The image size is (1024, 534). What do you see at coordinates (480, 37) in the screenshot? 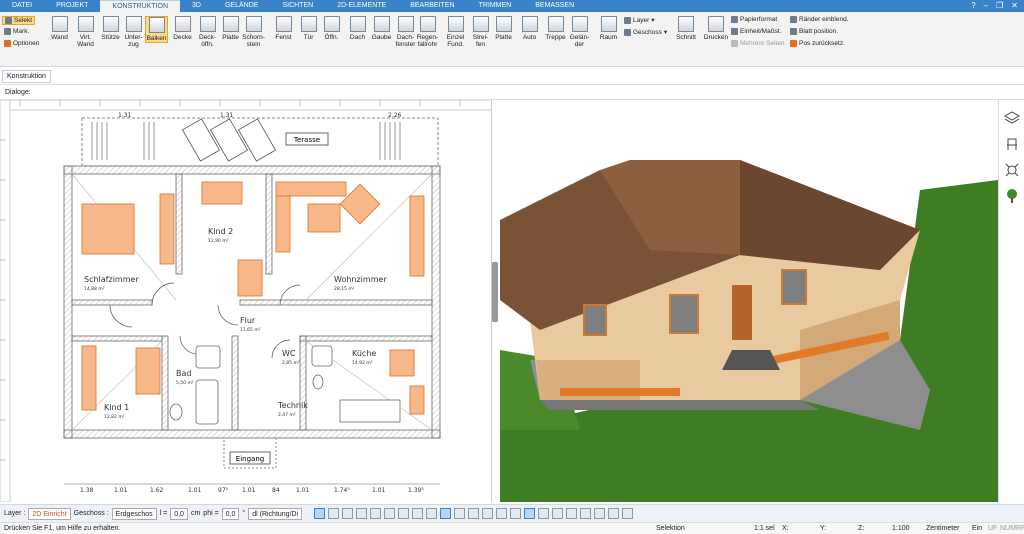
I see `ribbon-button-label: Strei-` at bounding box center [480, 37].